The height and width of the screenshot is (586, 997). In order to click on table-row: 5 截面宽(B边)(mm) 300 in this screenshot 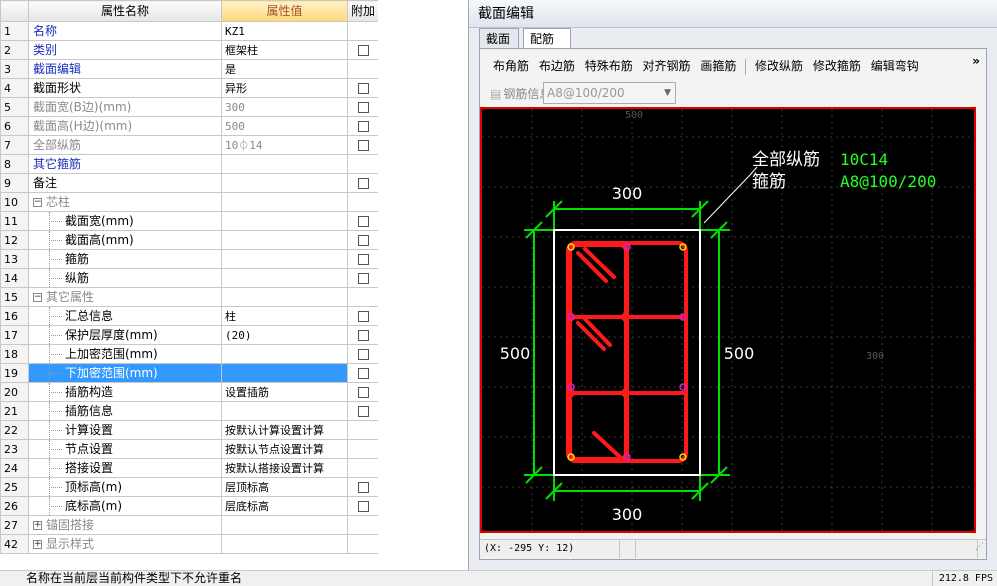, I will do `click(189, 107)`.